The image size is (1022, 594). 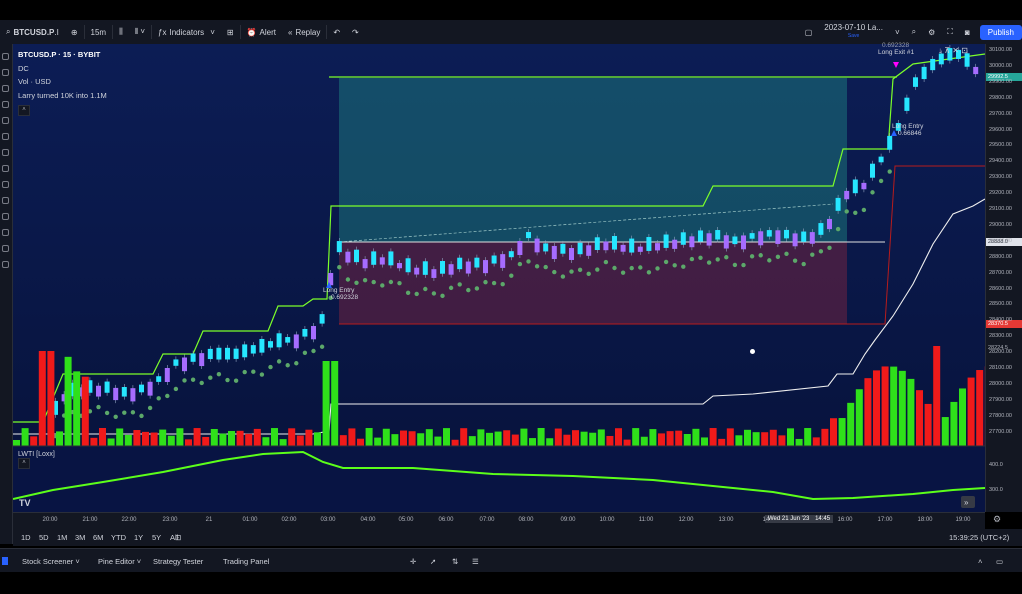 What do you see at coordinates (1000, 304) in the screenshot?
I see `price-label: 28500.00` at bounding box center [1000, 304].